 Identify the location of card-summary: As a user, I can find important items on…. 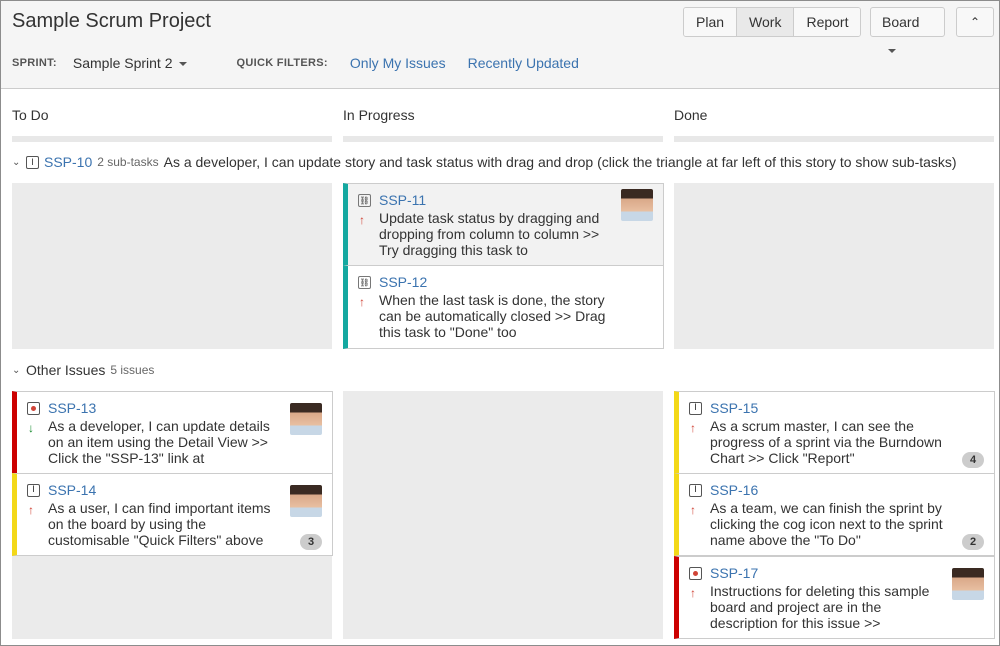
(159, 524).